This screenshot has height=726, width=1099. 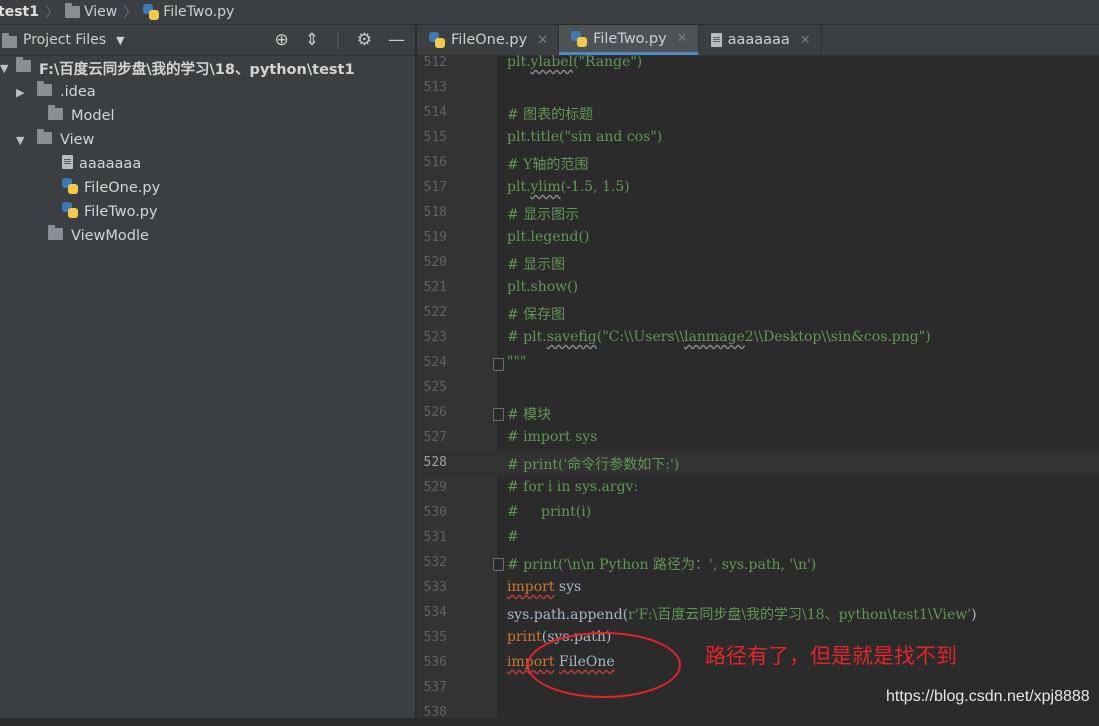 I want to click on line-number: 537, so click(x=435, y=687).